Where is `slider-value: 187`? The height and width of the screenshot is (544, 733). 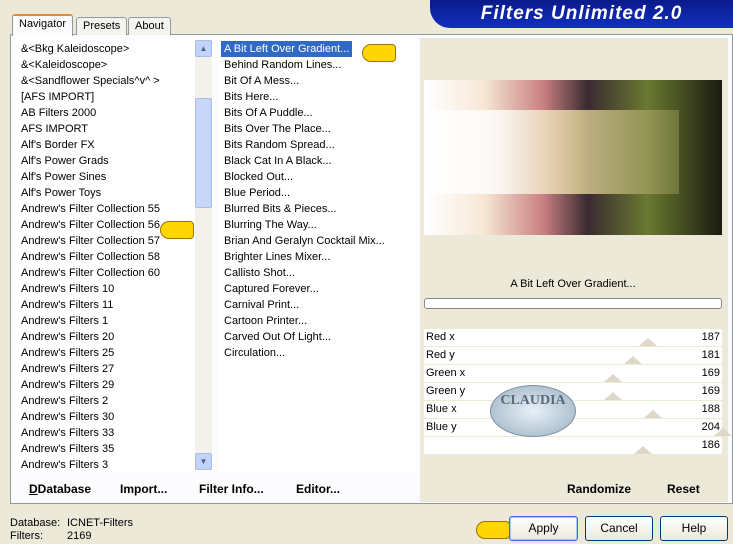 slider-value: 187 is located at coordinates (710, 337).